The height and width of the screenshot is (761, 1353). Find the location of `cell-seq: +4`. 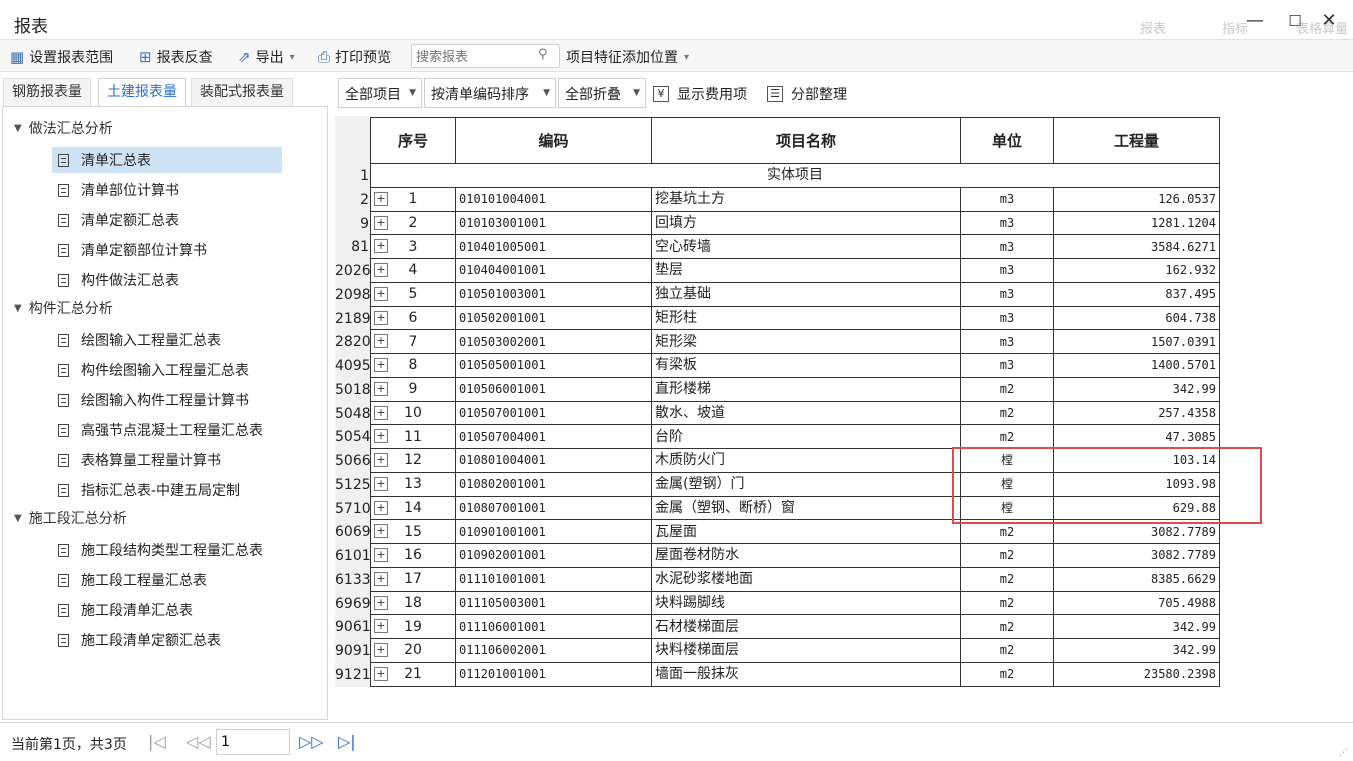

cell-seq: +4 is located at coordinates (413, 270).